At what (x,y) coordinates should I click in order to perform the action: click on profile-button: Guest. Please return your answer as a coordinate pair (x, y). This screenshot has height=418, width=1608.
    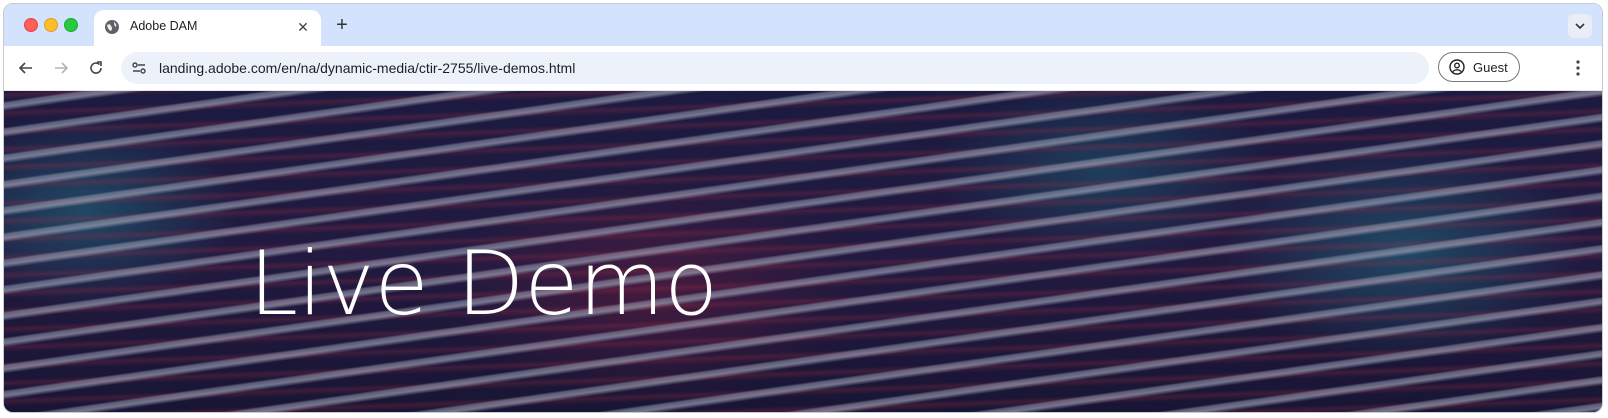
    Looking at the image, I should click on (1479, 67).